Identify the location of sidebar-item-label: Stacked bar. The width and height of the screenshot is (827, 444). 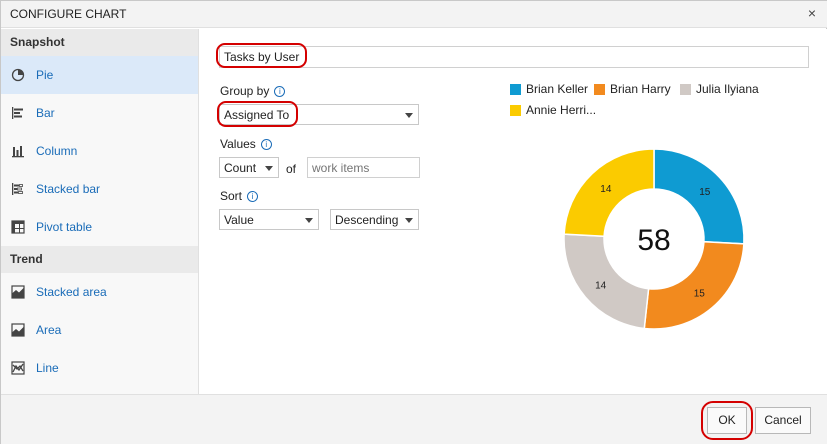
(68, 189).